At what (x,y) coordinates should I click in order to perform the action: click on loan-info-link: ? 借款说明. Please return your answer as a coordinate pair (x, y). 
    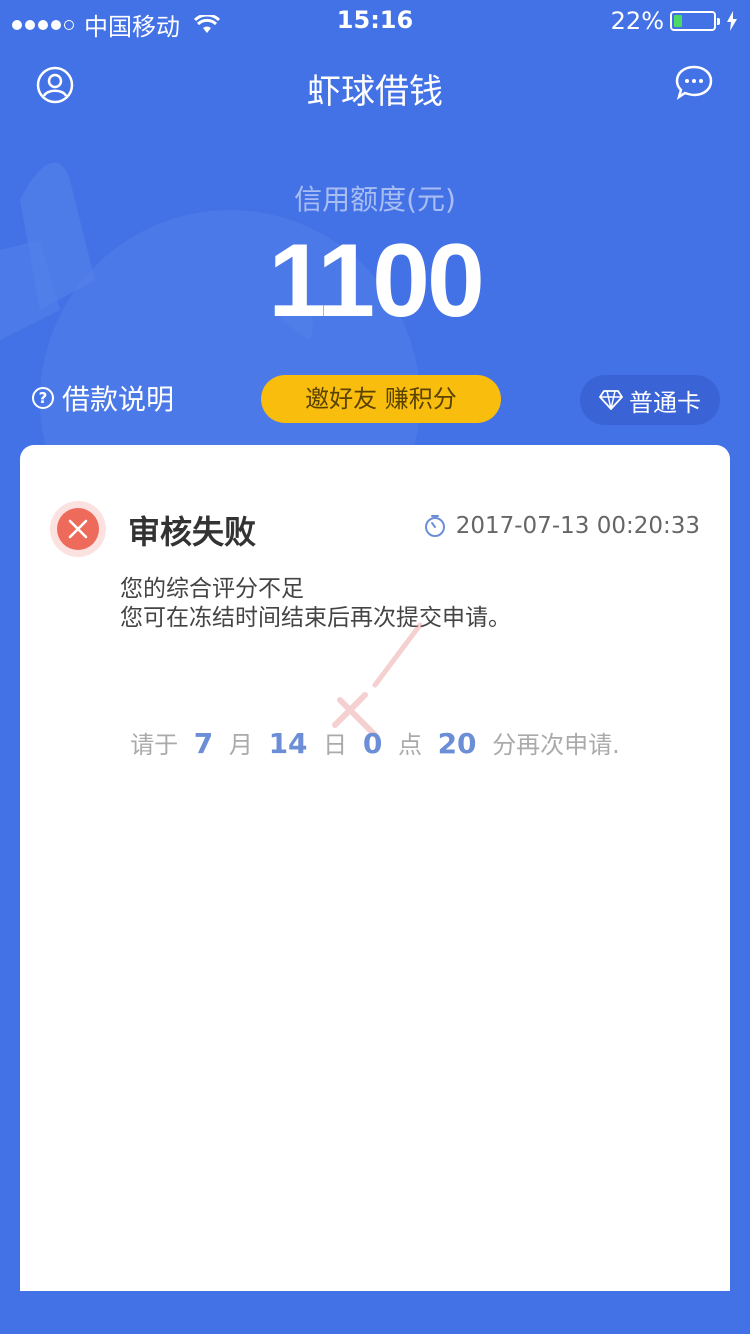
    Looking at the image, I should click on (103, 398).